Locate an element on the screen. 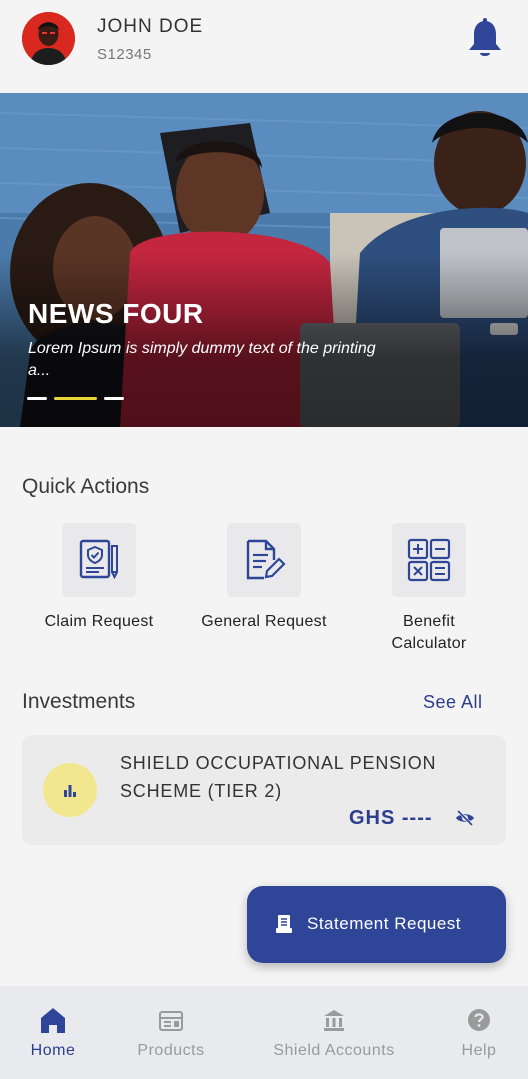 The height and width of the screenshot is (1079, 528). nav-help: Help is located at coordinates (479, 1032).